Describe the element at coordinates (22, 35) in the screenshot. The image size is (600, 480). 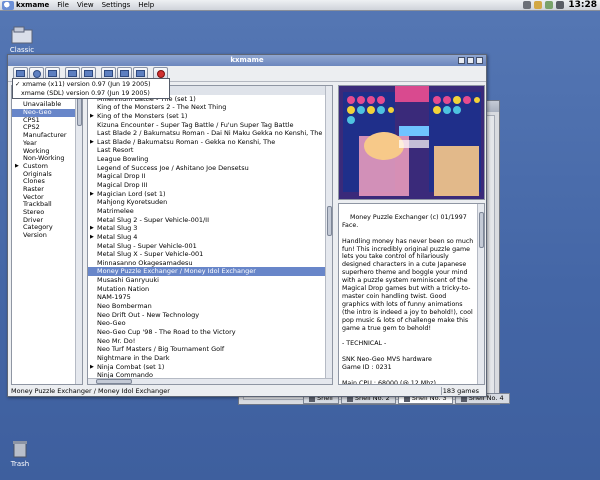
I see `folder-icon` at that location.